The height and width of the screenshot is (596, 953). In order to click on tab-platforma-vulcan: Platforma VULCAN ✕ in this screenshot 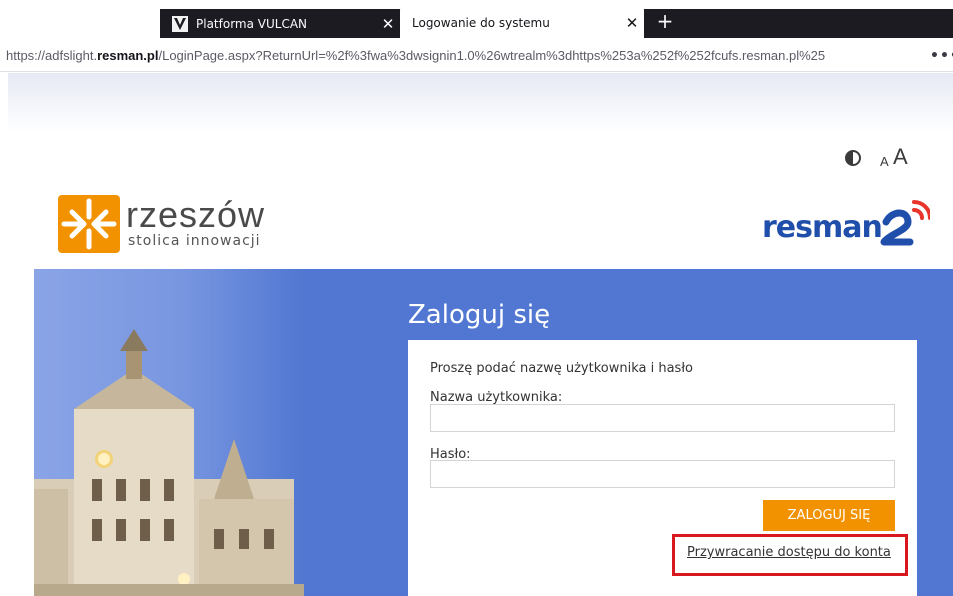, I will do `click(283, 23)`.